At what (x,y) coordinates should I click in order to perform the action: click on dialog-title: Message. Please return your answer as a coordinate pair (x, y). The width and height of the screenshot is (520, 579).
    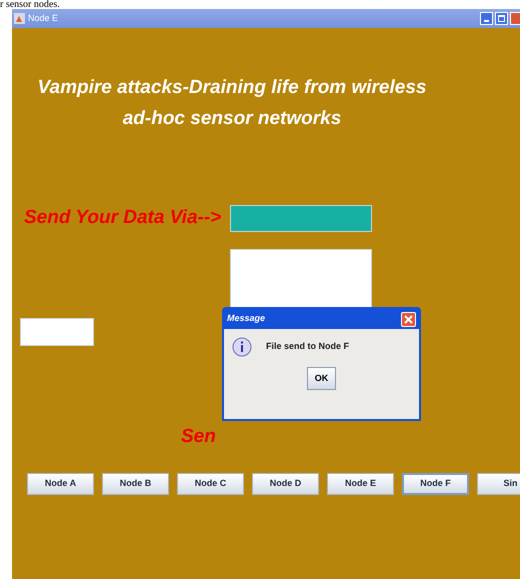
    Looking at the image, I should click on (246, 319).